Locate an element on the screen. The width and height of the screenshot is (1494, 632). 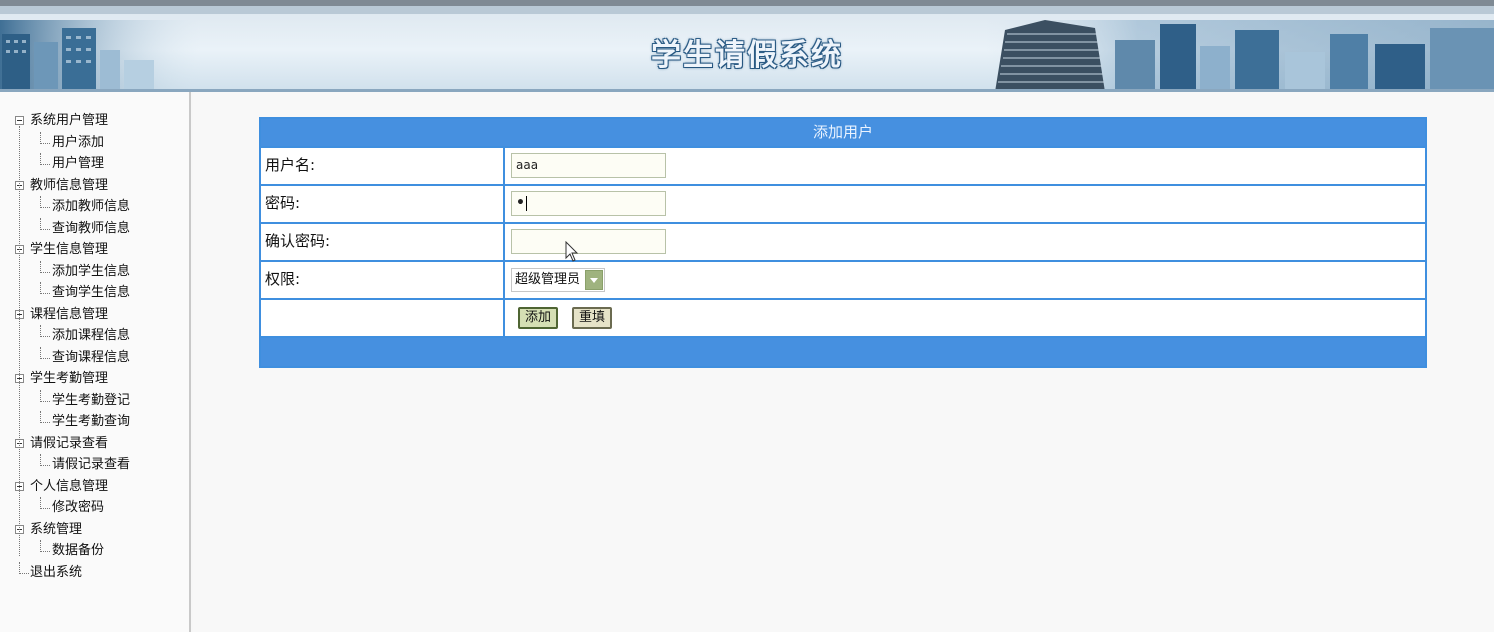
text-caret is located at coordinates (526, 203).